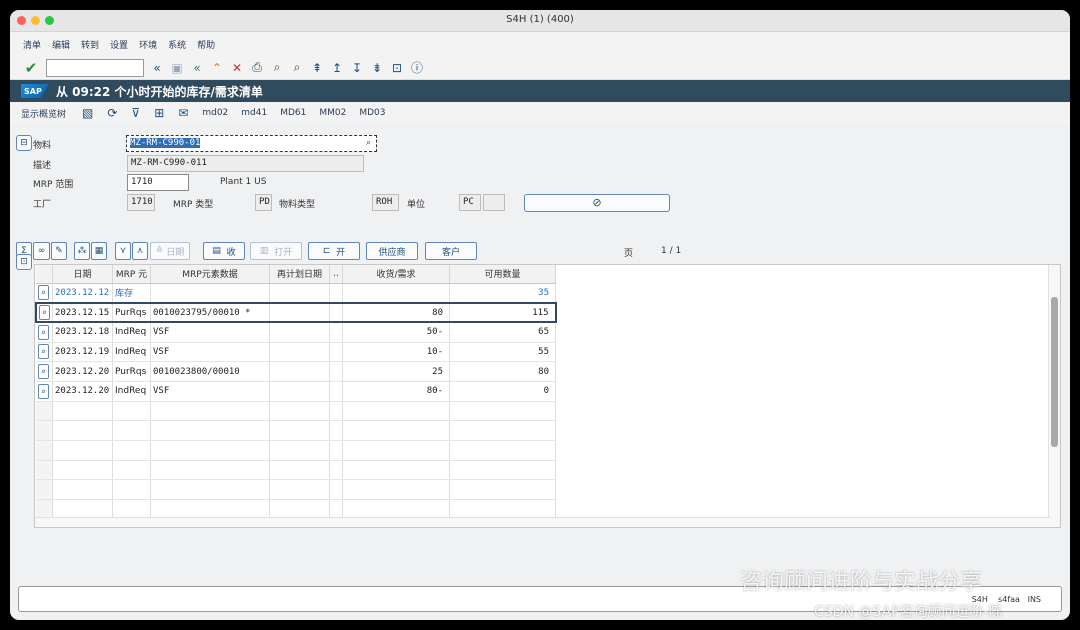  I want to click on planning-icon: ⊞, so click(159, 113).